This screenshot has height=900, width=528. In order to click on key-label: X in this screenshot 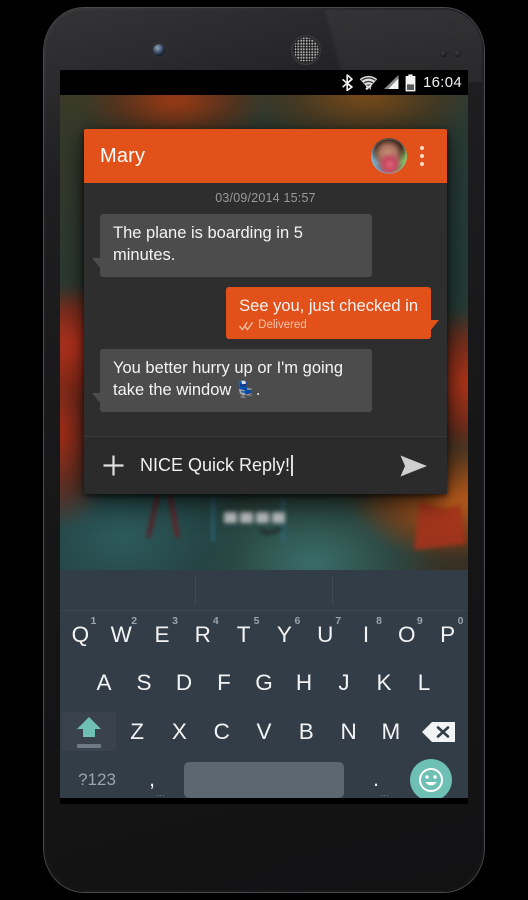, I will do `click(179, 731)`.